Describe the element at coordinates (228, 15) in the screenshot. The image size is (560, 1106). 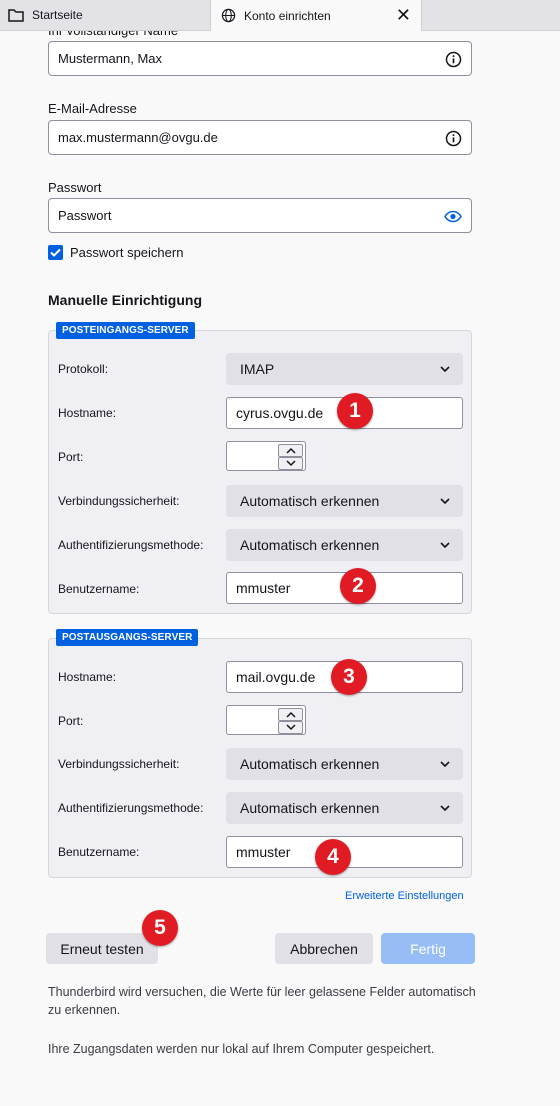
I see `globe-icon` at that location.